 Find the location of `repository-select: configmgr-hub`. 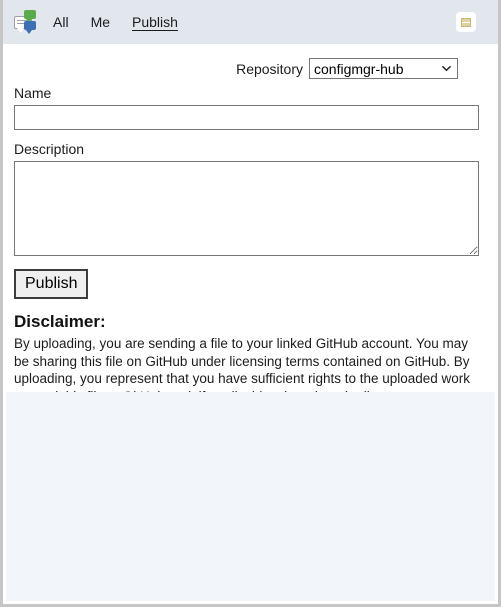

repository-select: configmgr-hub is located at coordinates (383, 68).